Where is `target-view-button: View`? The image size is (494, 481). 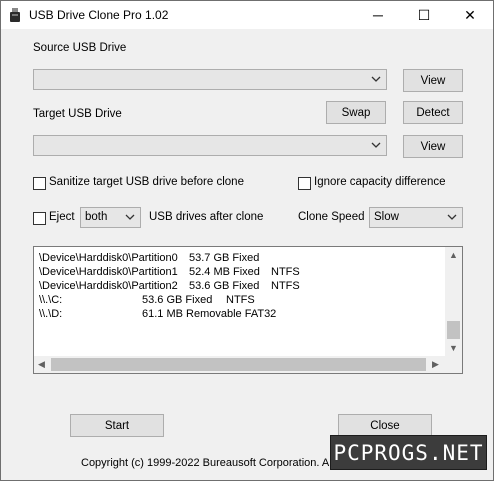
target-view-button: View is located at coordinates (433, 146).